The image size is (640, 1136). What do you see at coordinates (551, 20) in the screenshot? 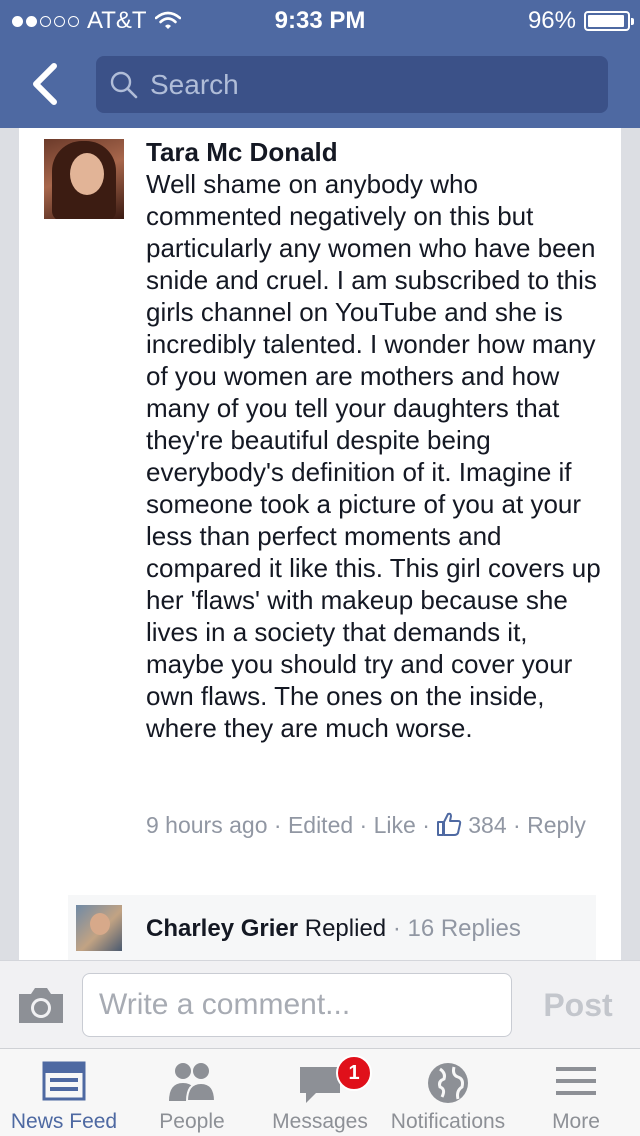
I see `battery-percent: 96%` at bounding box center [551, 20].